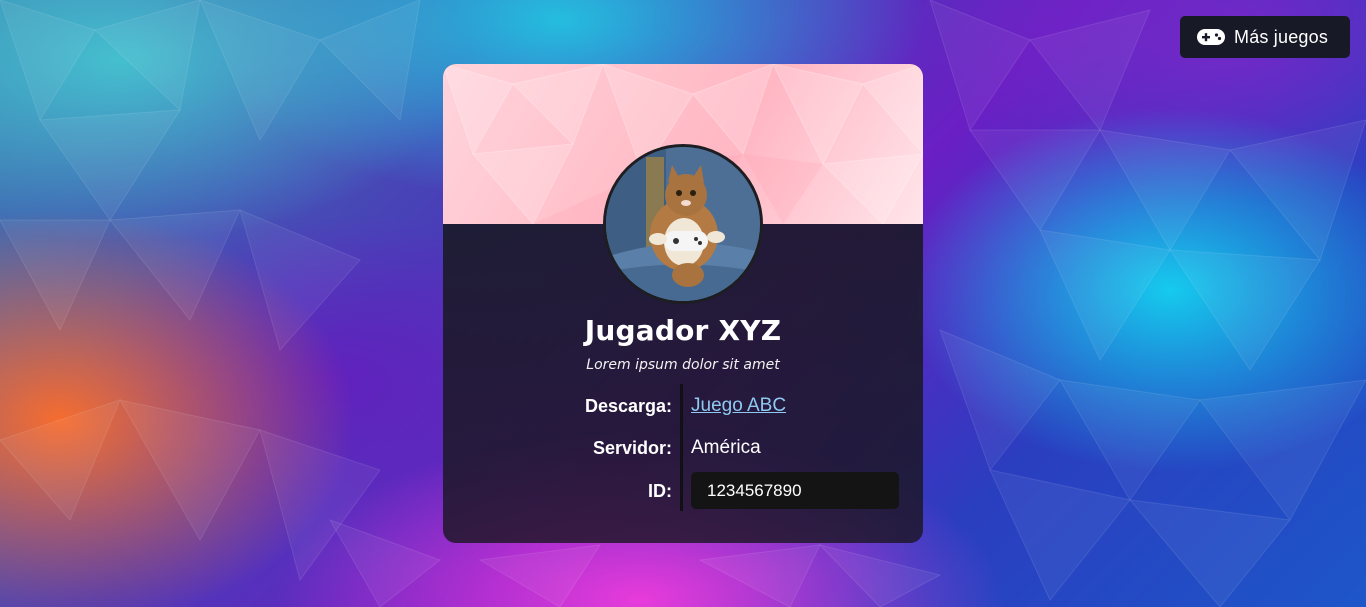  I want to click on id-field, so click(795, 490).